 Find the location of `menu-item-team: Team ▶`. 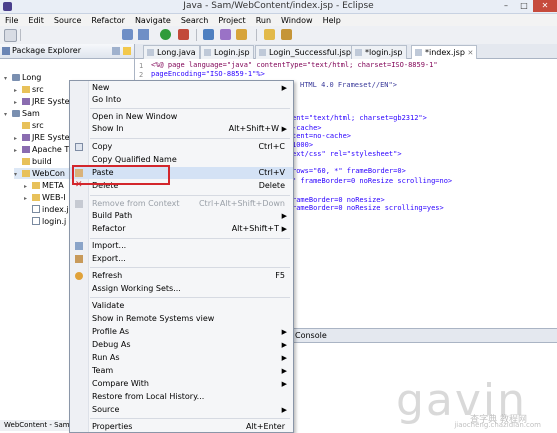

menu-item-team: Team ▶ is located at coordinates (181, 371).